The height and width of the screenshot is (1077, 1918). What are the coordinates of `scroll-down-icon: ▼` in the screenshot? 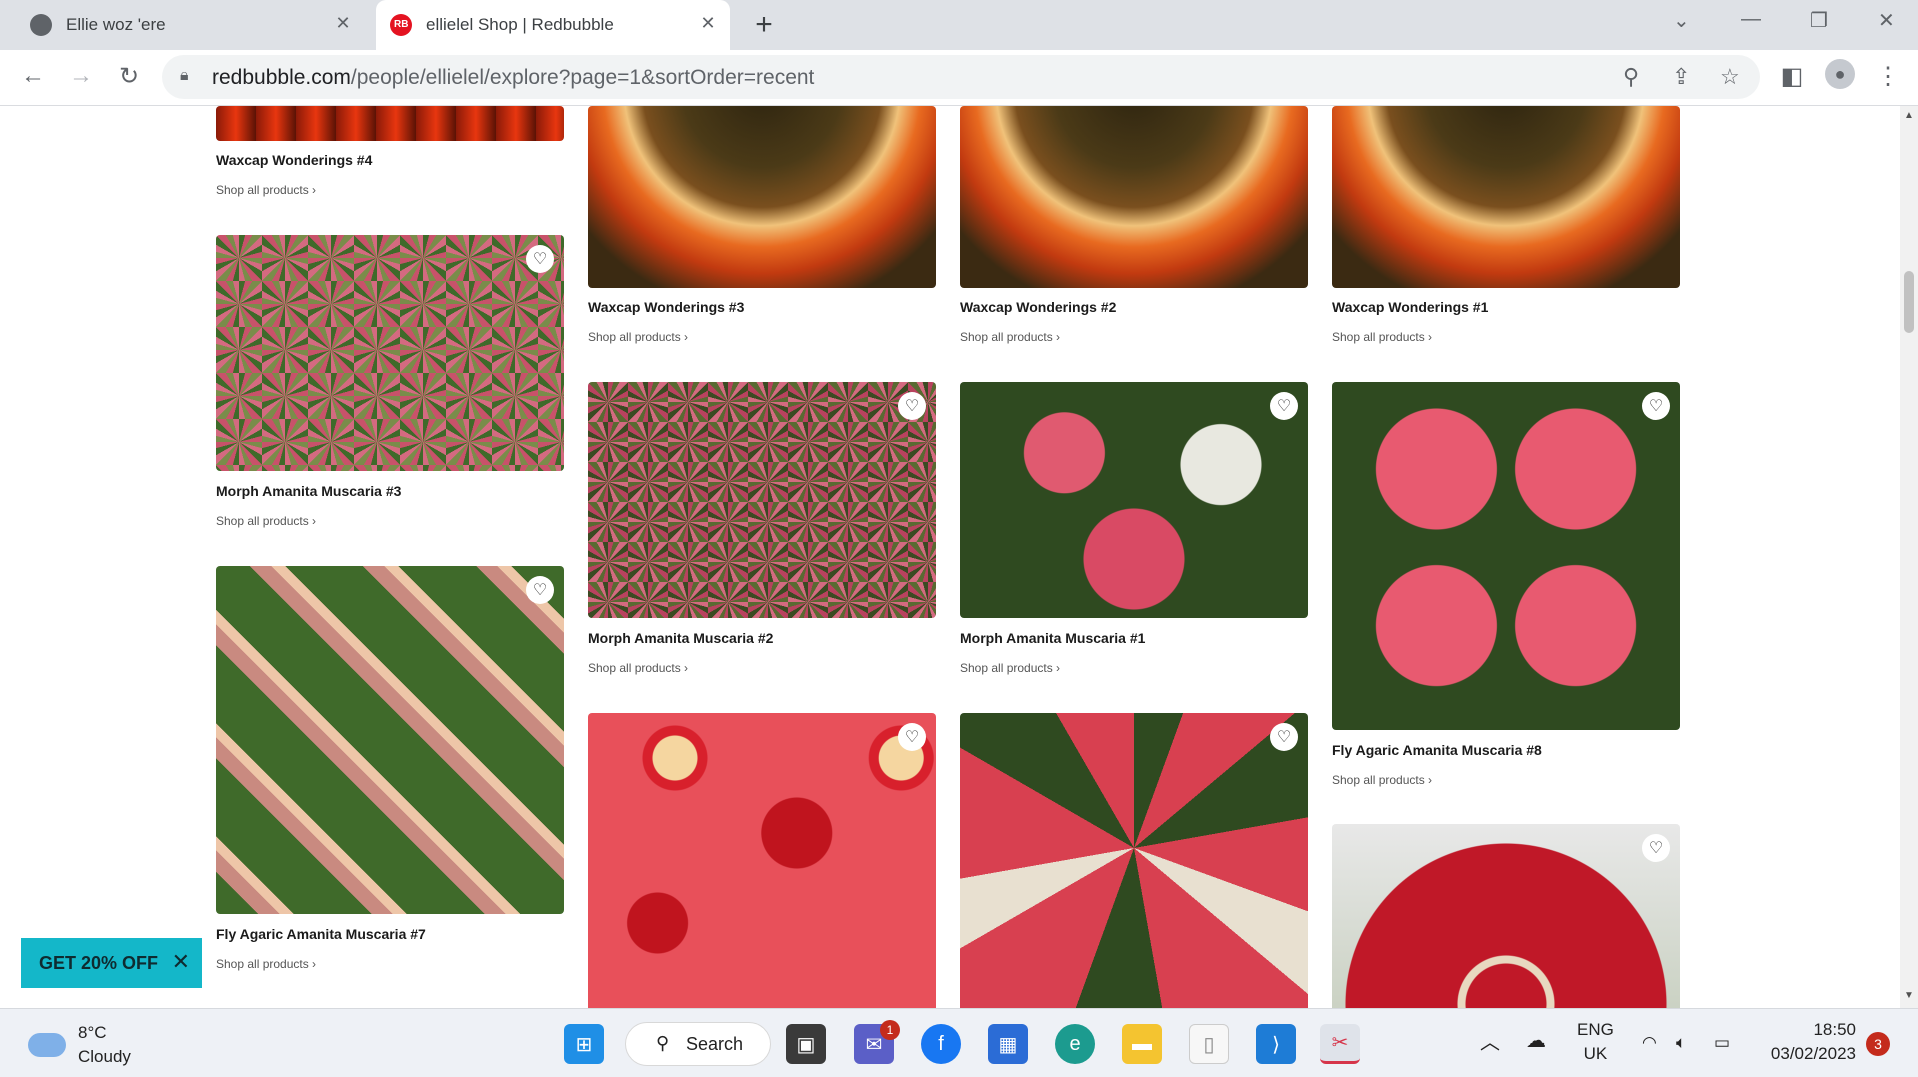 It's located at (1909, 995).